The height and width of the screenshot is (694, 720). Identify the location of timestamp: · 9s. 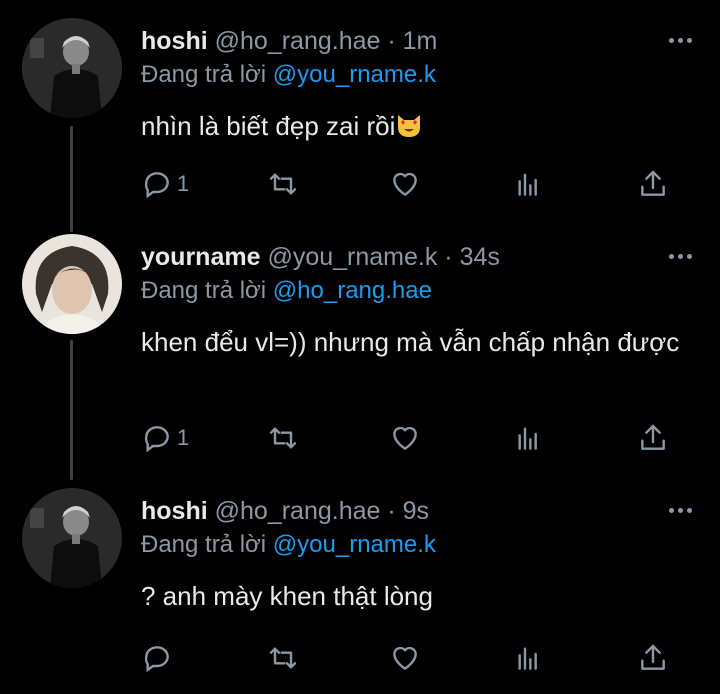
(408, 511).